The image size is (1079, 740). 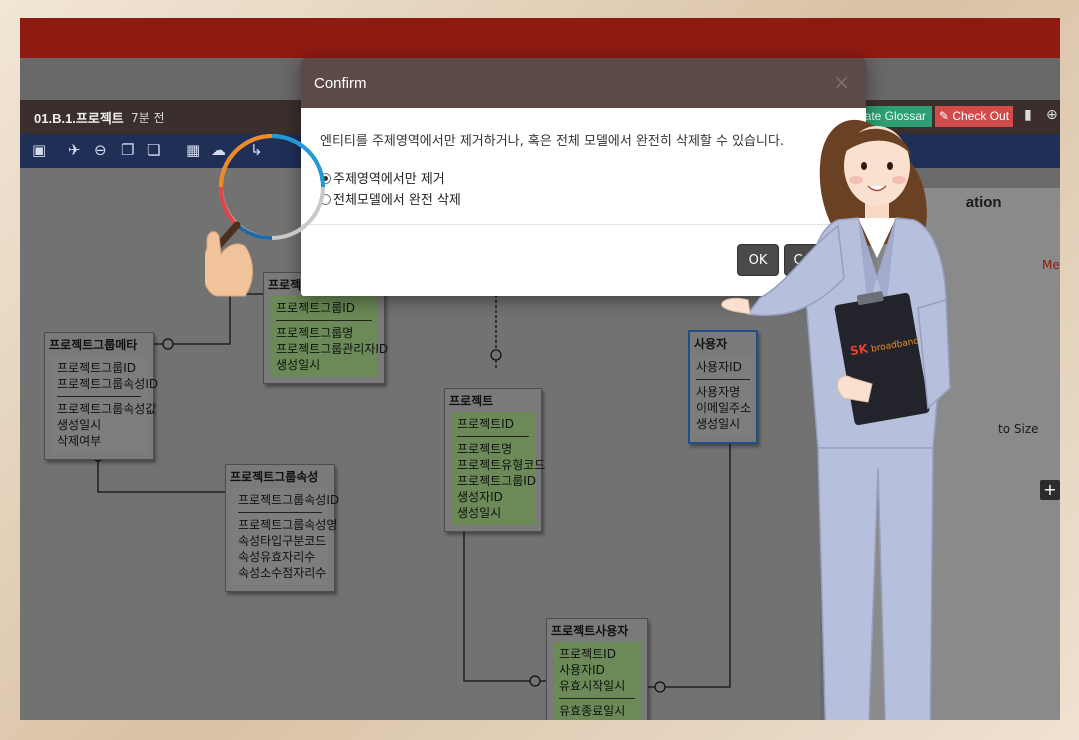 I want to click on duplicate-icon: ❏, so click(x=153, y=150).